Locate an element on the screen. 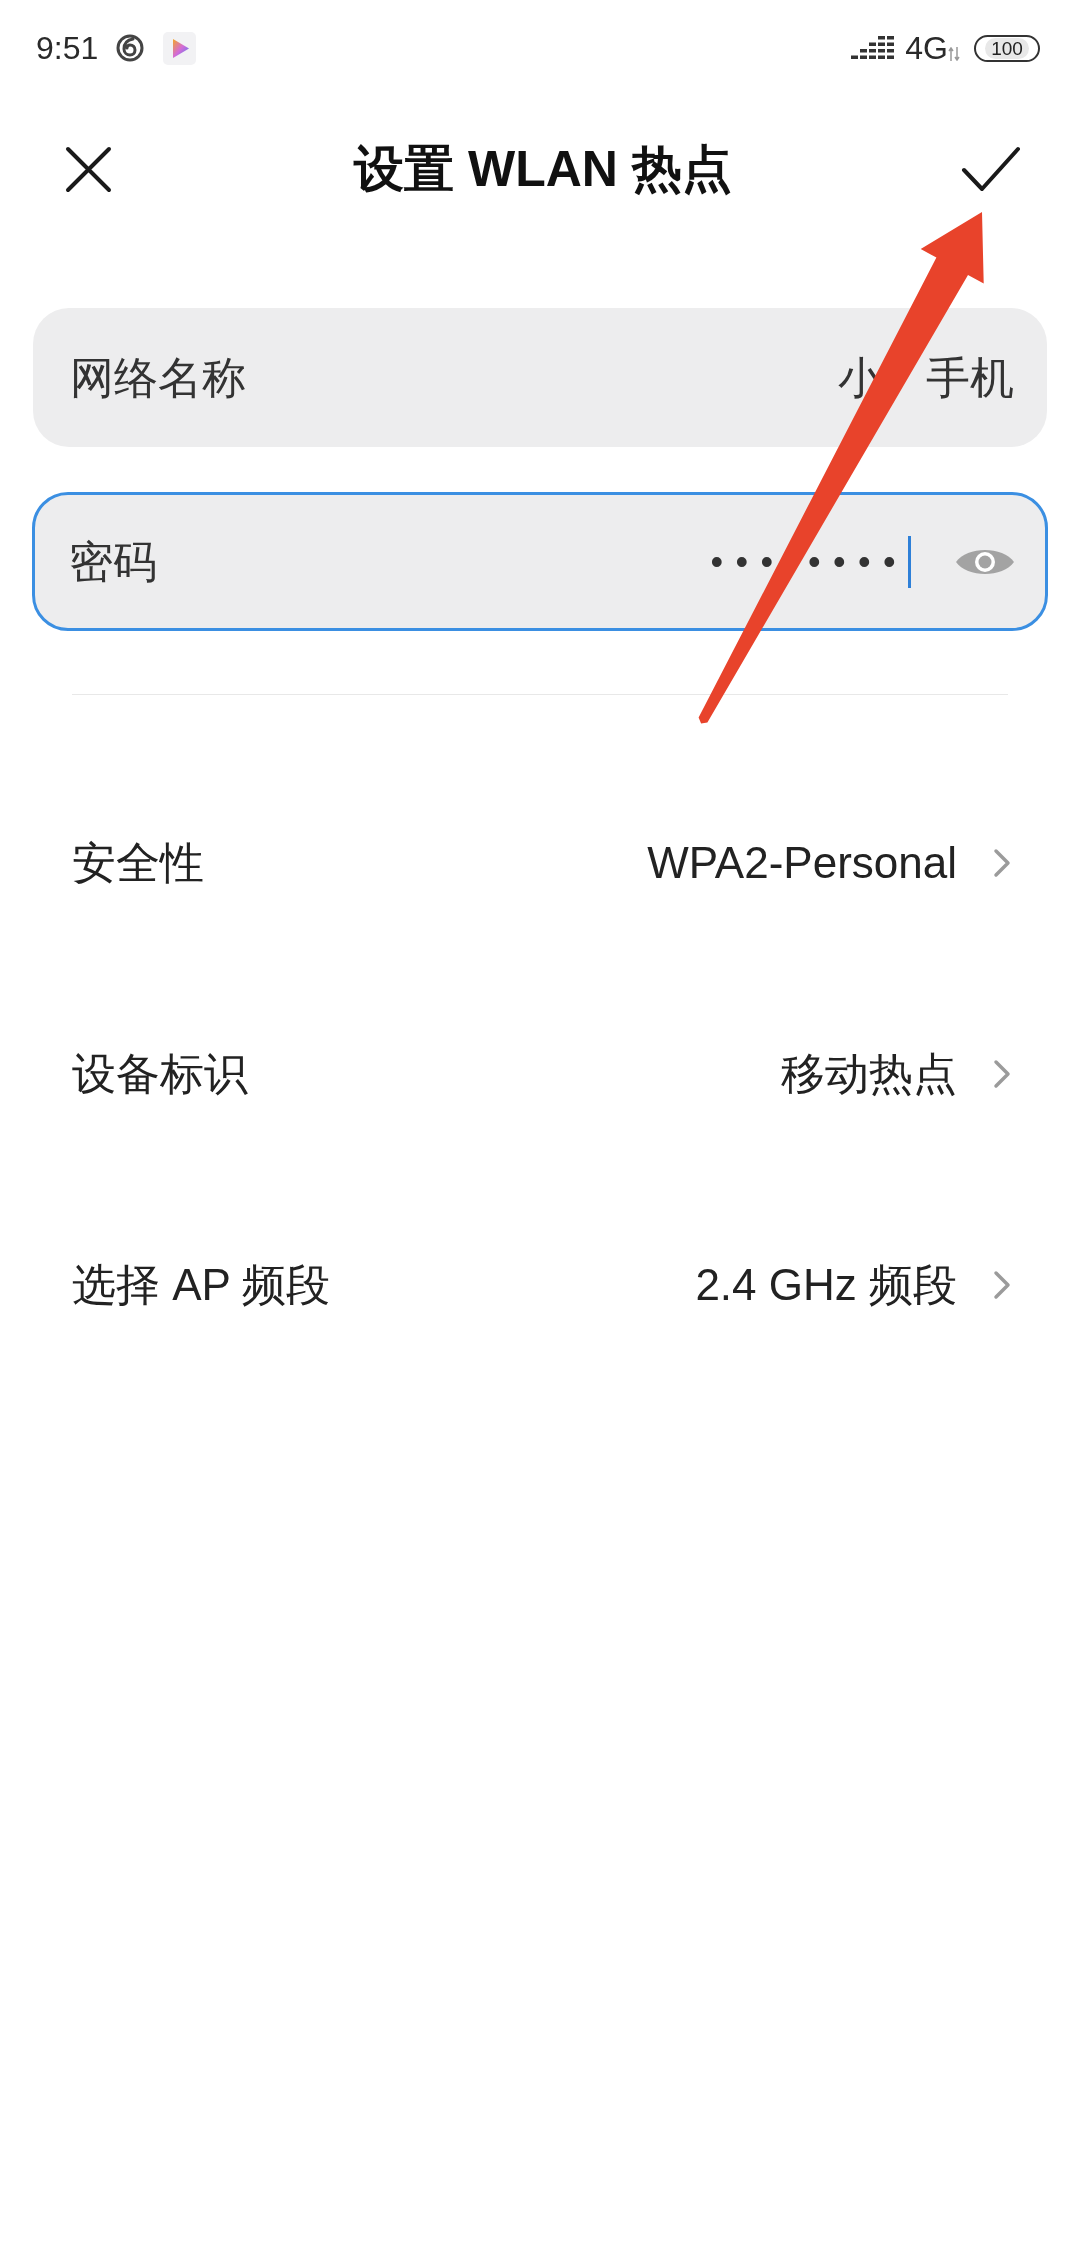 This screenshot has height=2248, width=1080. field-label: 网络名称 is located at coordinates (158, 377).